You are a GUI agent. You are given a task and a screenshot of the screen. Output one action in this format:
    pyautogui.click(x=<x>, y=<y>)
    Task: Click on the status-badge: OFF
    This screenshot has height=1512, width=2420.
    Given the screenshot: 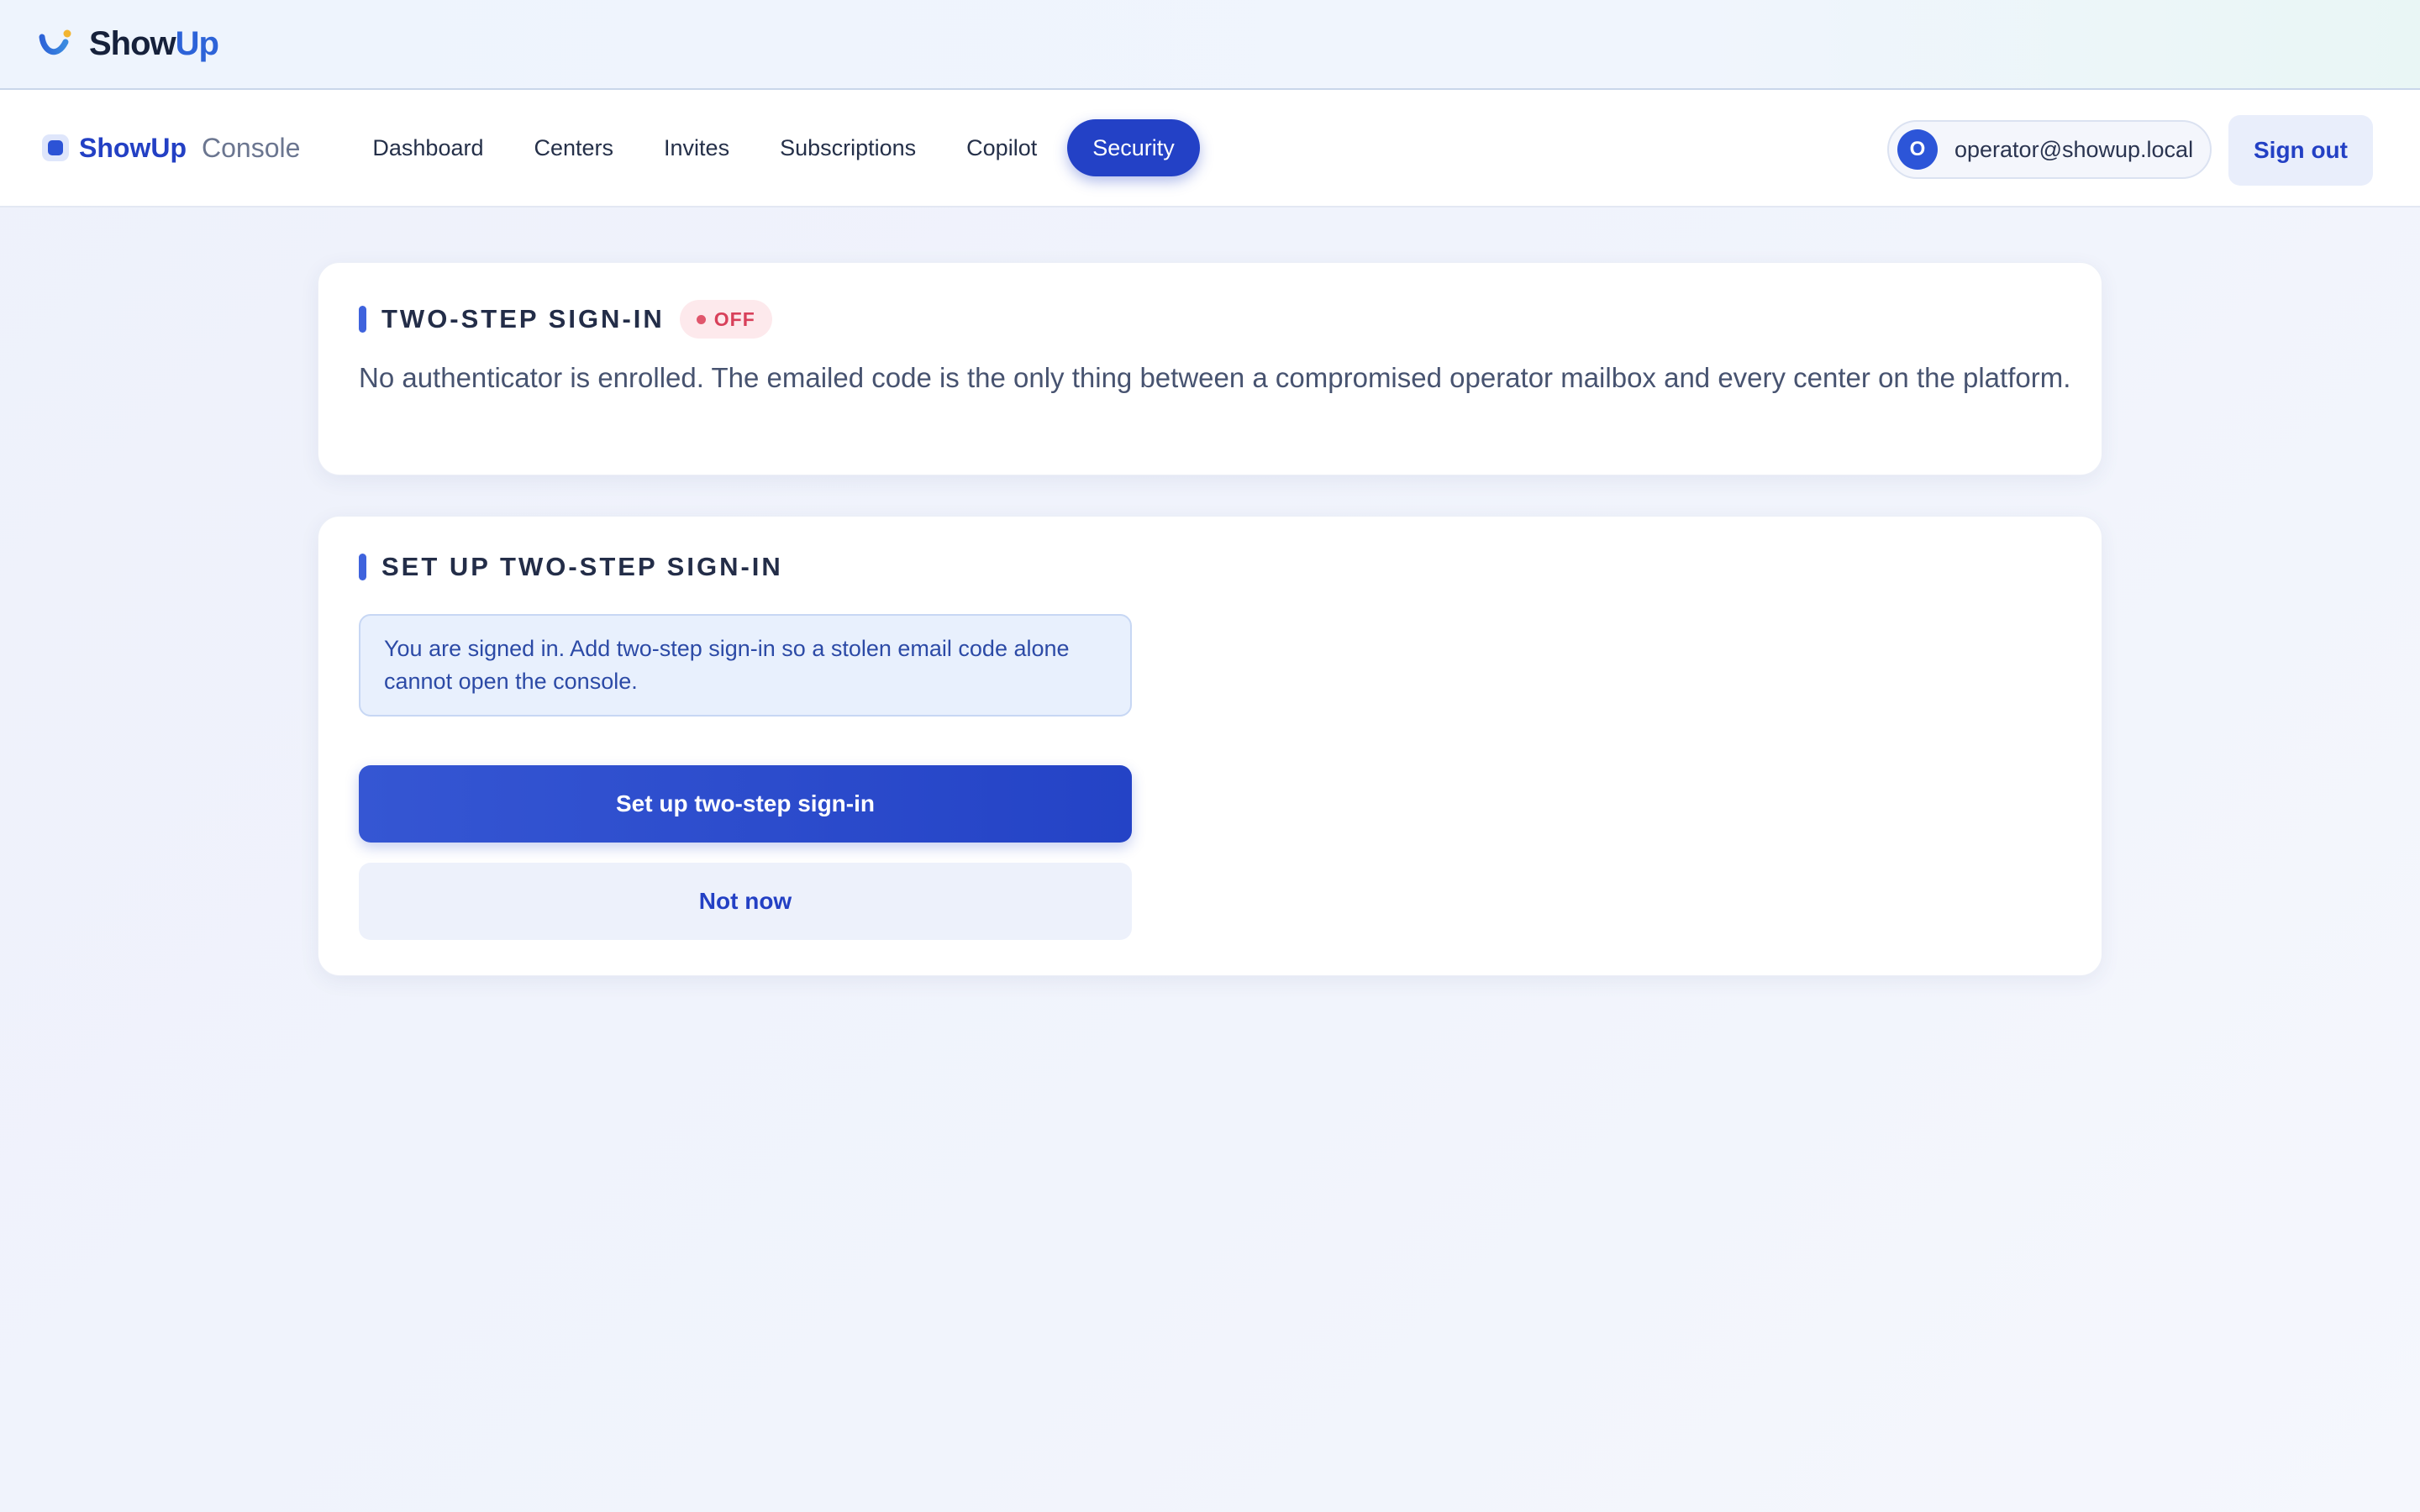 What is the action you would take?
    pyautogui.click(x=725, y=319)
    